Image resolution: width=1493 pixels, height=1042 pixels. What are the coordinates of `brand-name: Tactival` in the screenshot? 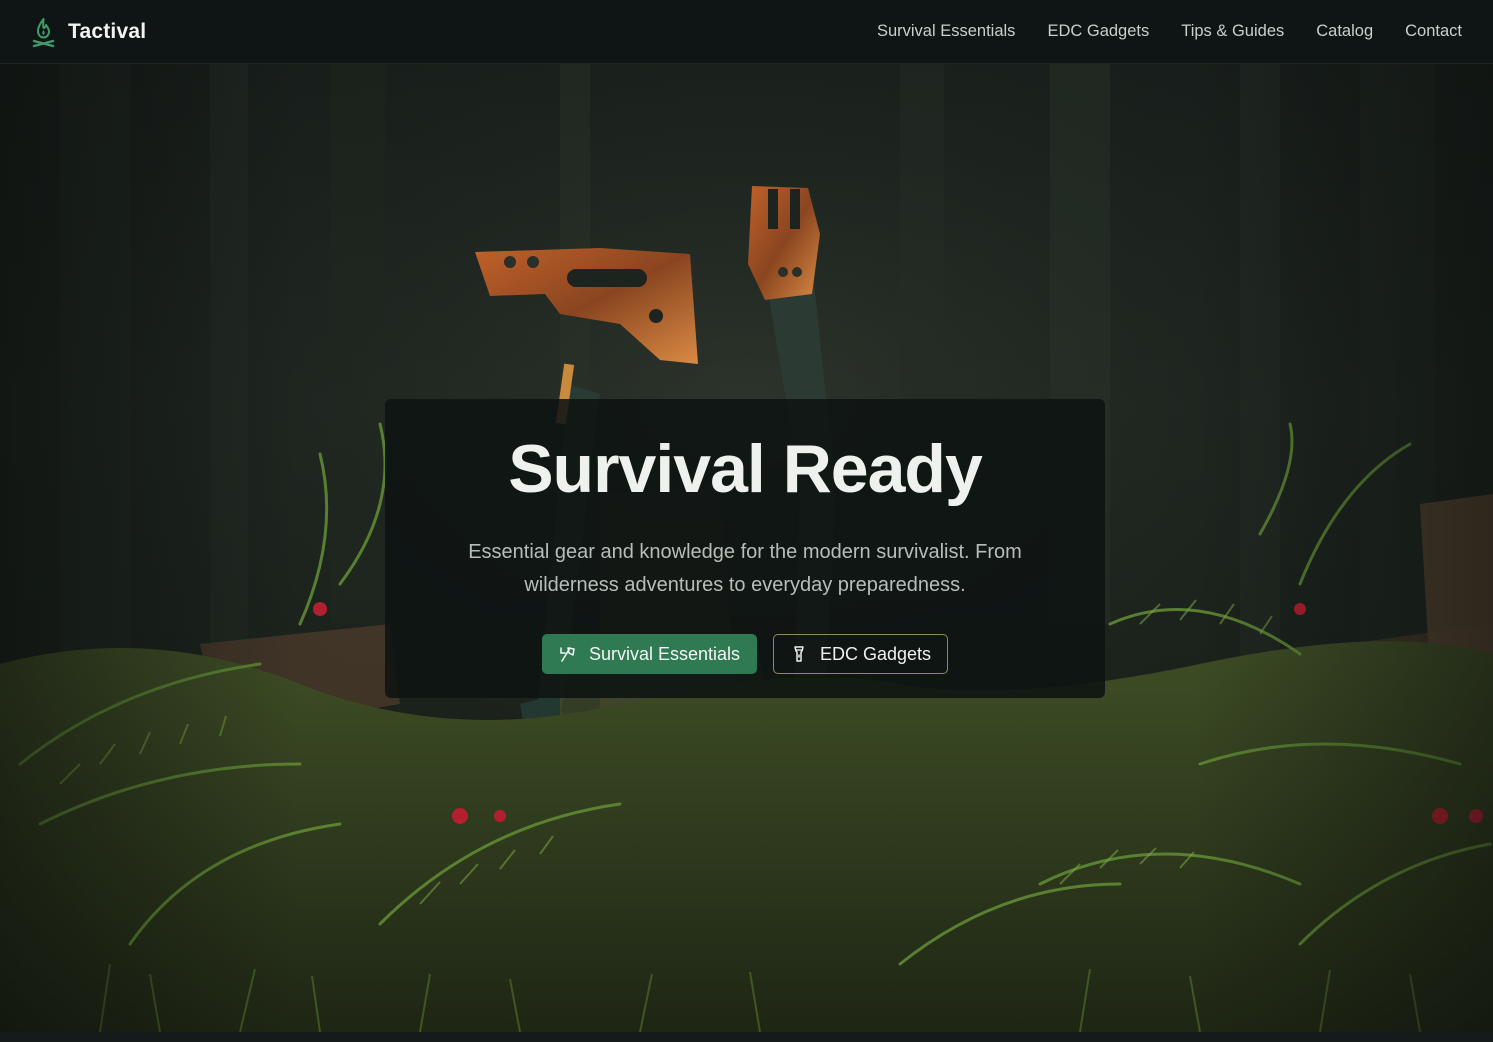 It's located at (107, 31).